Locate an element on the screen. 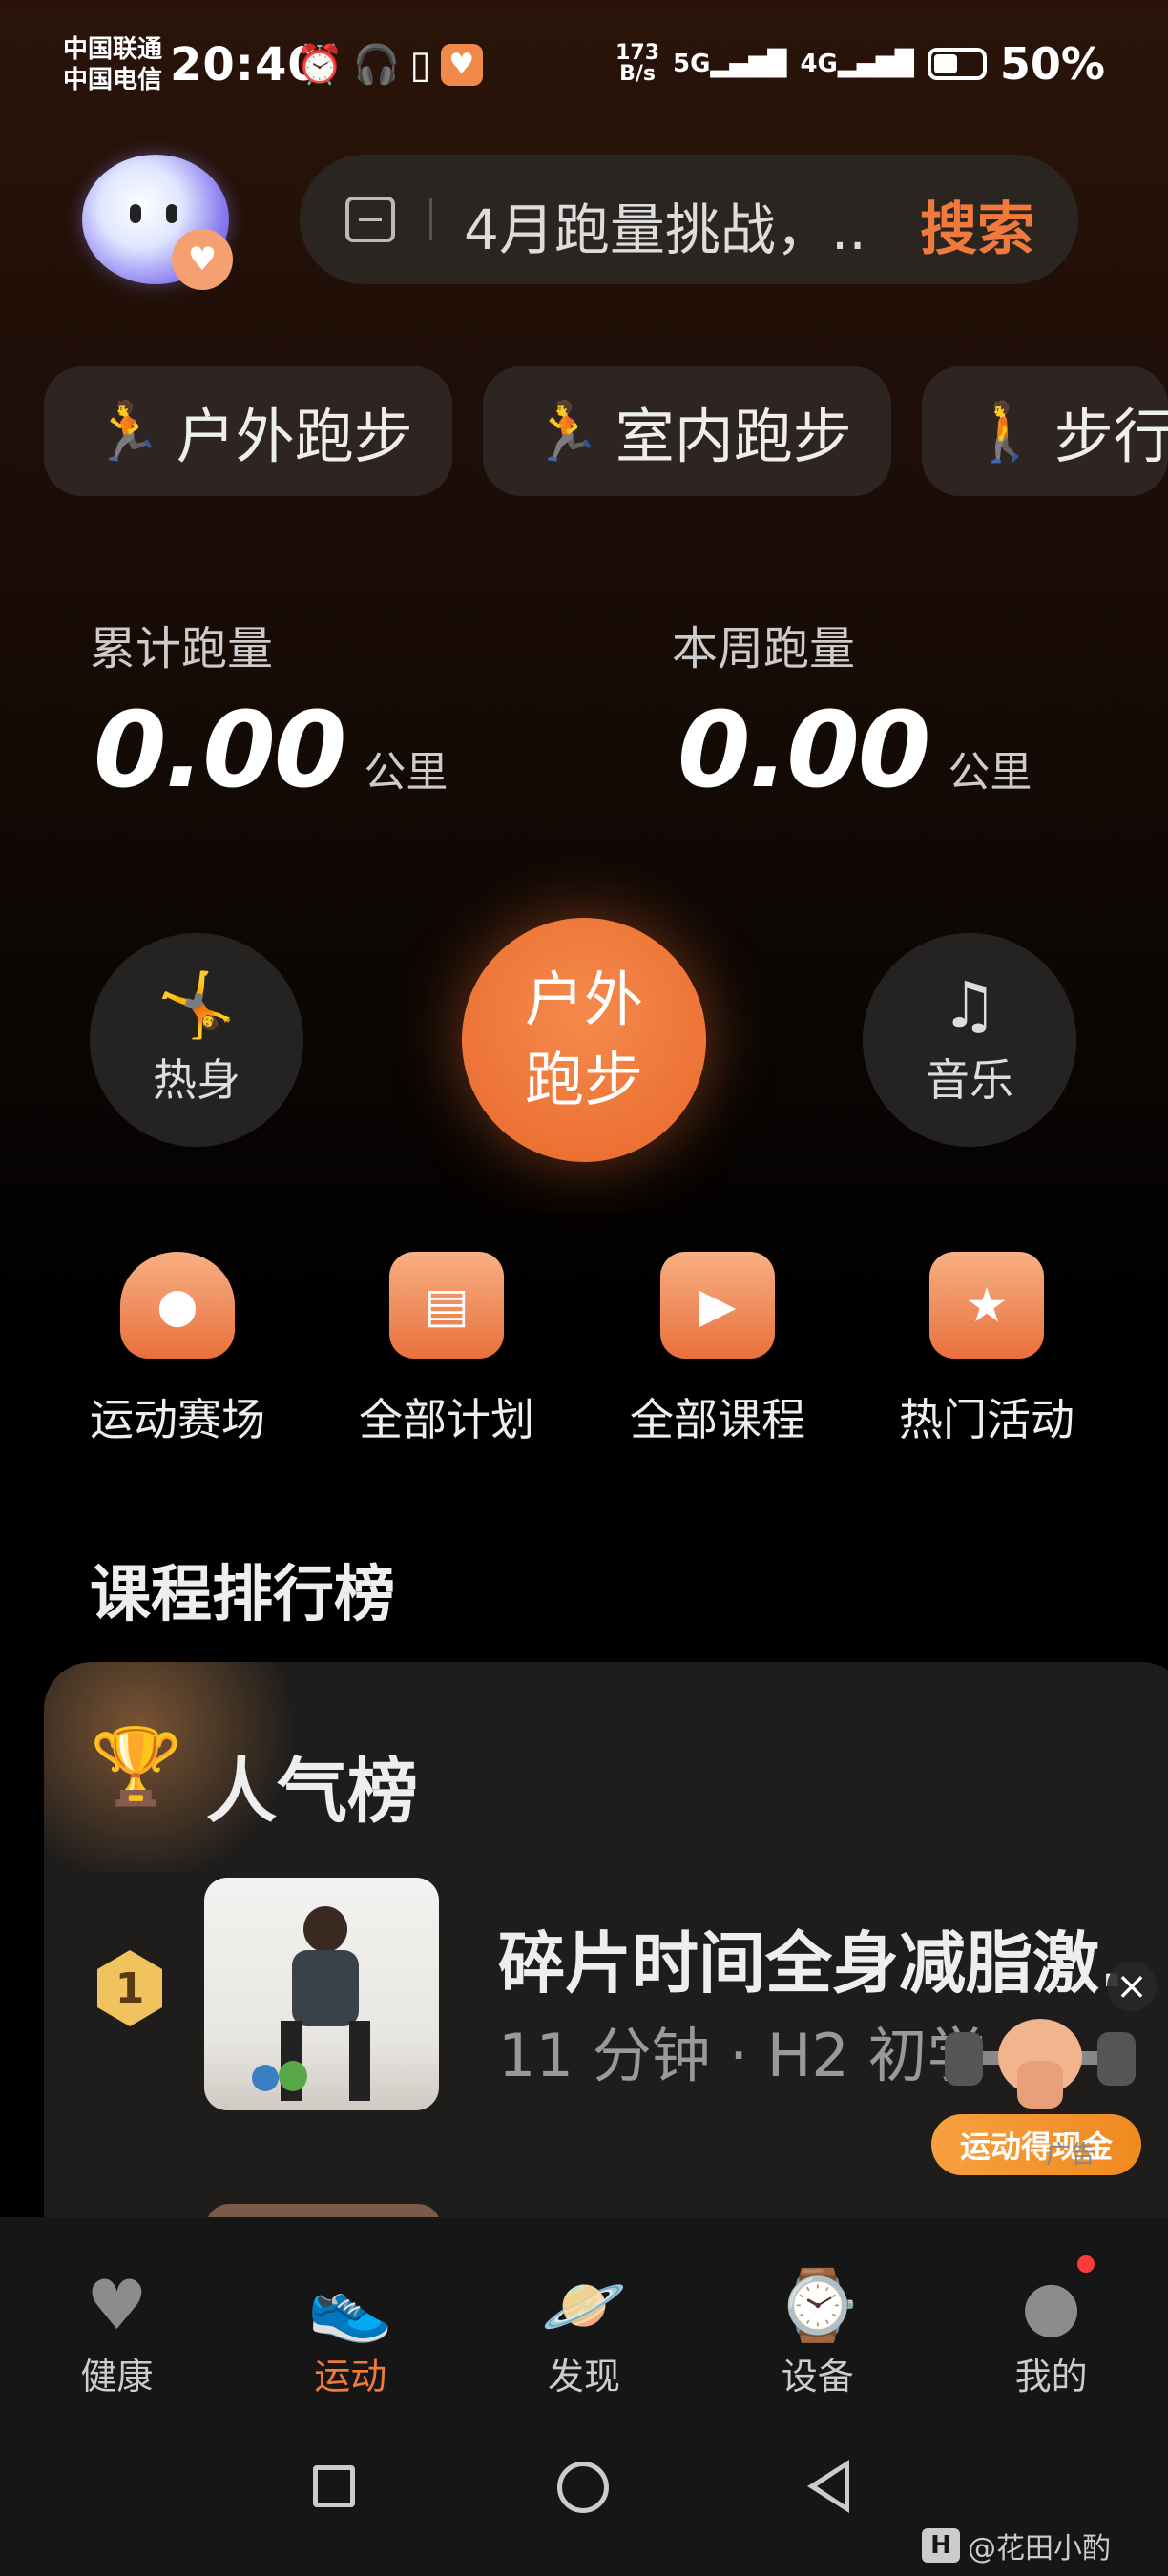 Image resolution: width=1168 pixels, height=2576 pixels. start-outdoor-run-button: 户外 跑步 is located at coordinates (584, 1040).